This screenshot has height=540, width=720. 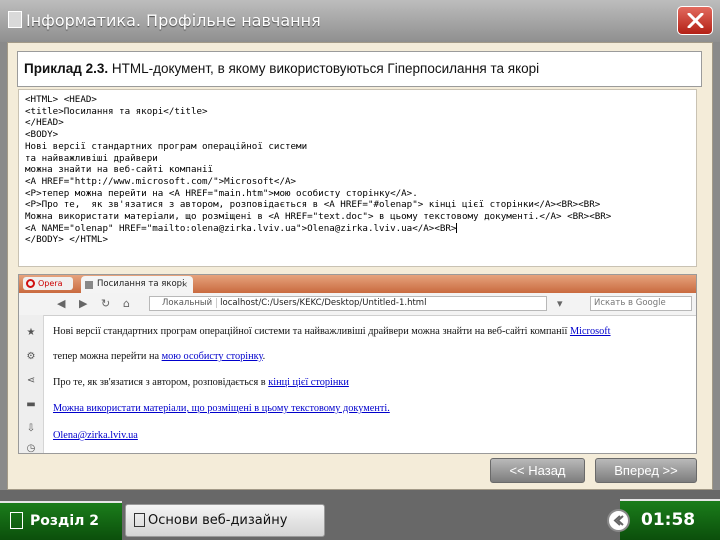 What do you see at coordinates (184, 284) in the screenshot?
I see `tab-close-icon: ×` at bounding box center [184, 284].